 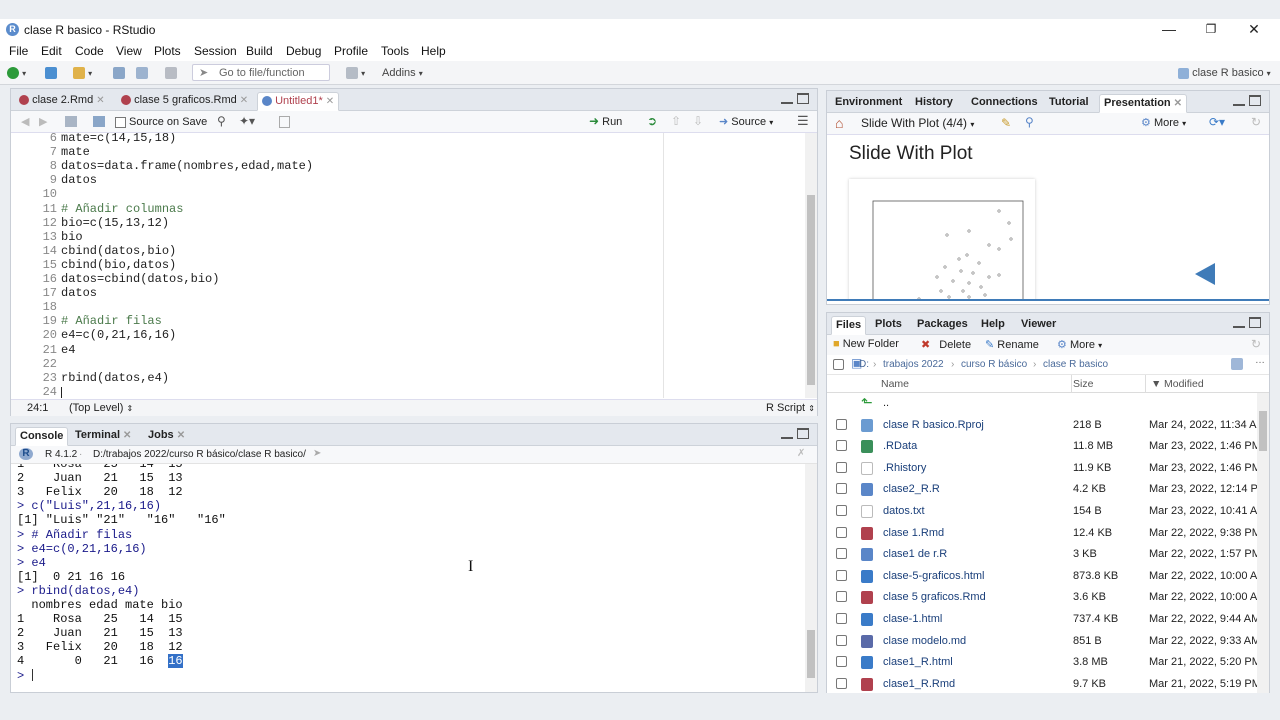 I want to click on go-up-chunk-icon: ⇧, so click(x=676, y=121).